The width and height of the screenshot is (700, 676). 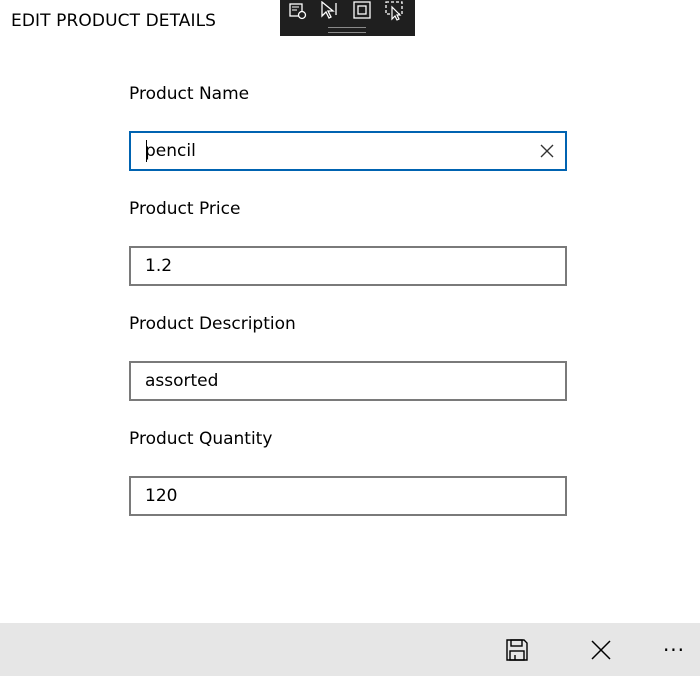 I want to click on product-name-input, so click(x=333, y=151).